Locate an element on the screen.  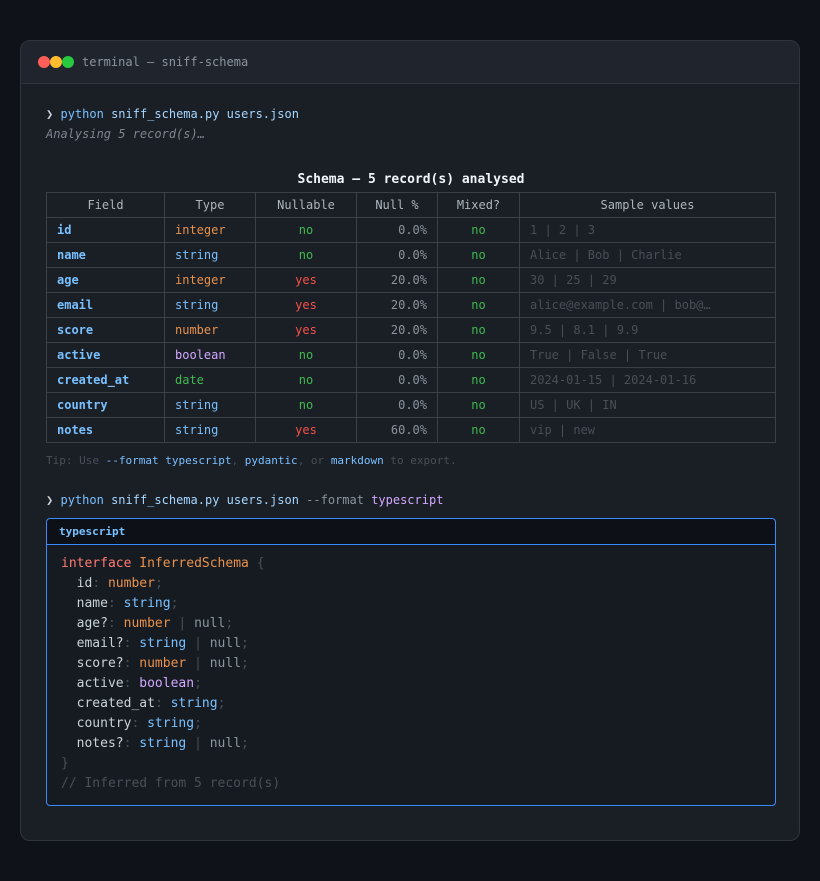
minimize-icon is located at coordinates (56, 62).